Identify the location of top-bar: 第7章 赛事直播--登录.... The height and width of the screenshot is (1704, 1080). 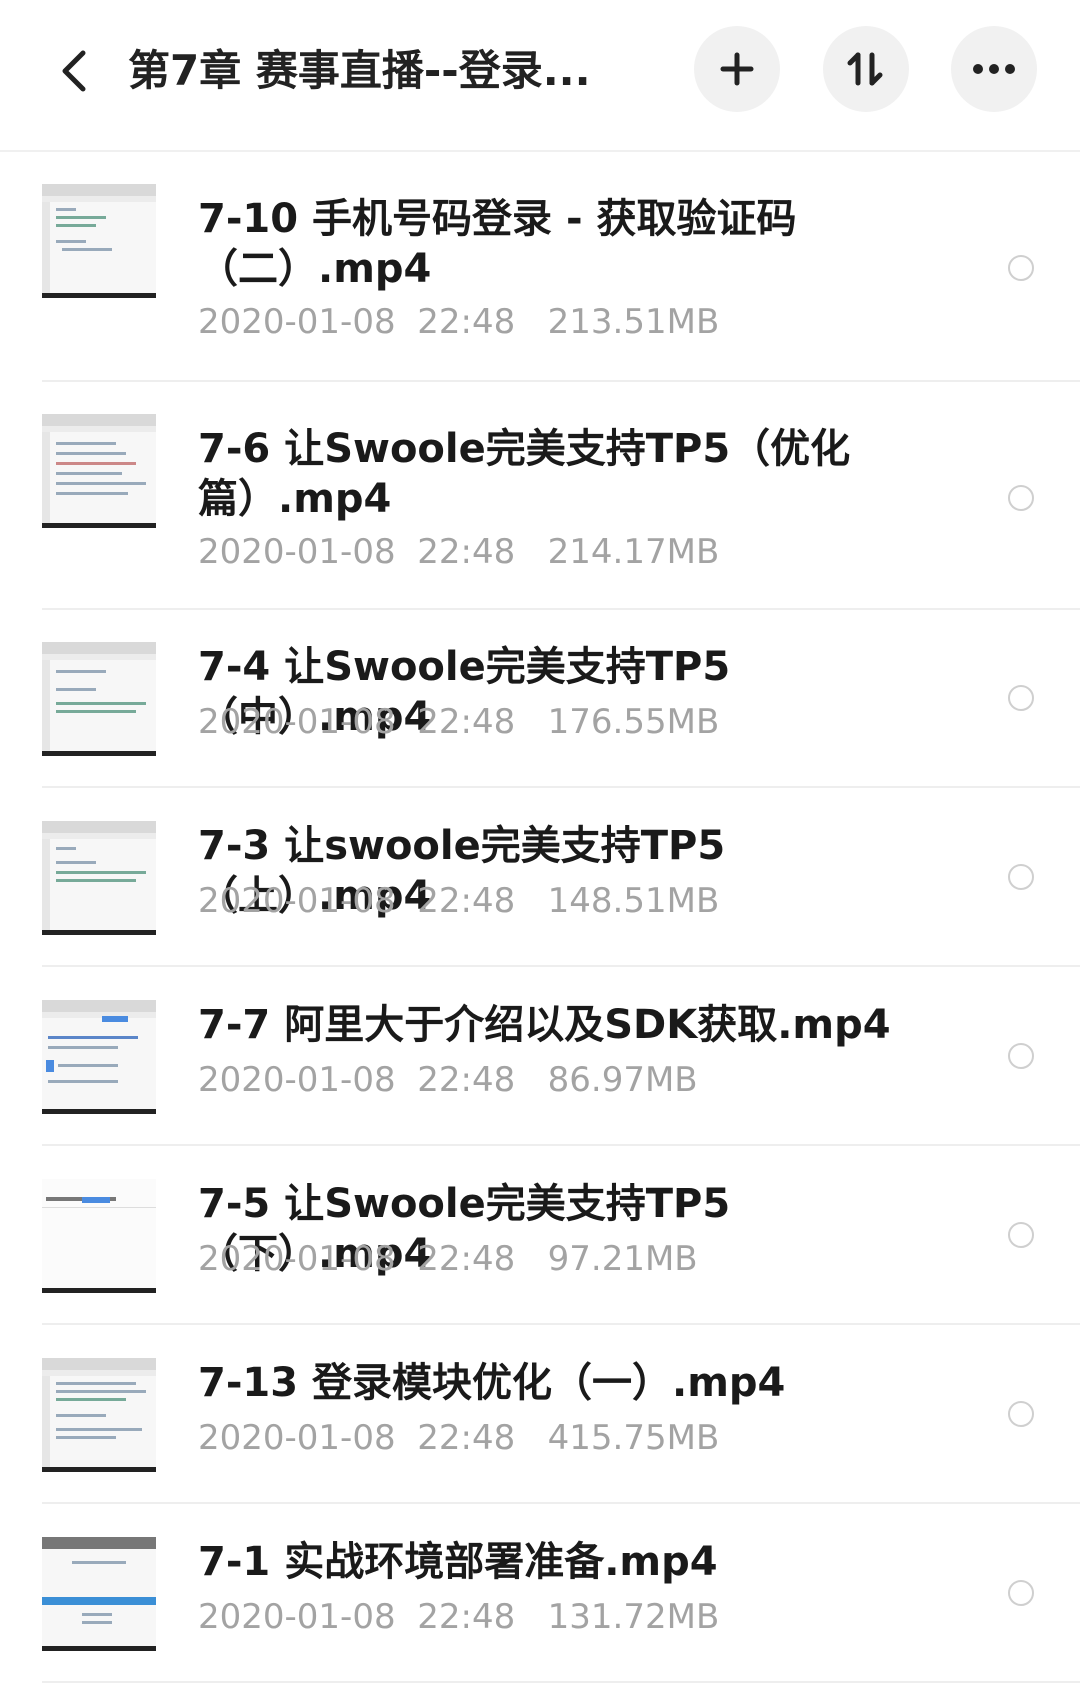
(540, 76).